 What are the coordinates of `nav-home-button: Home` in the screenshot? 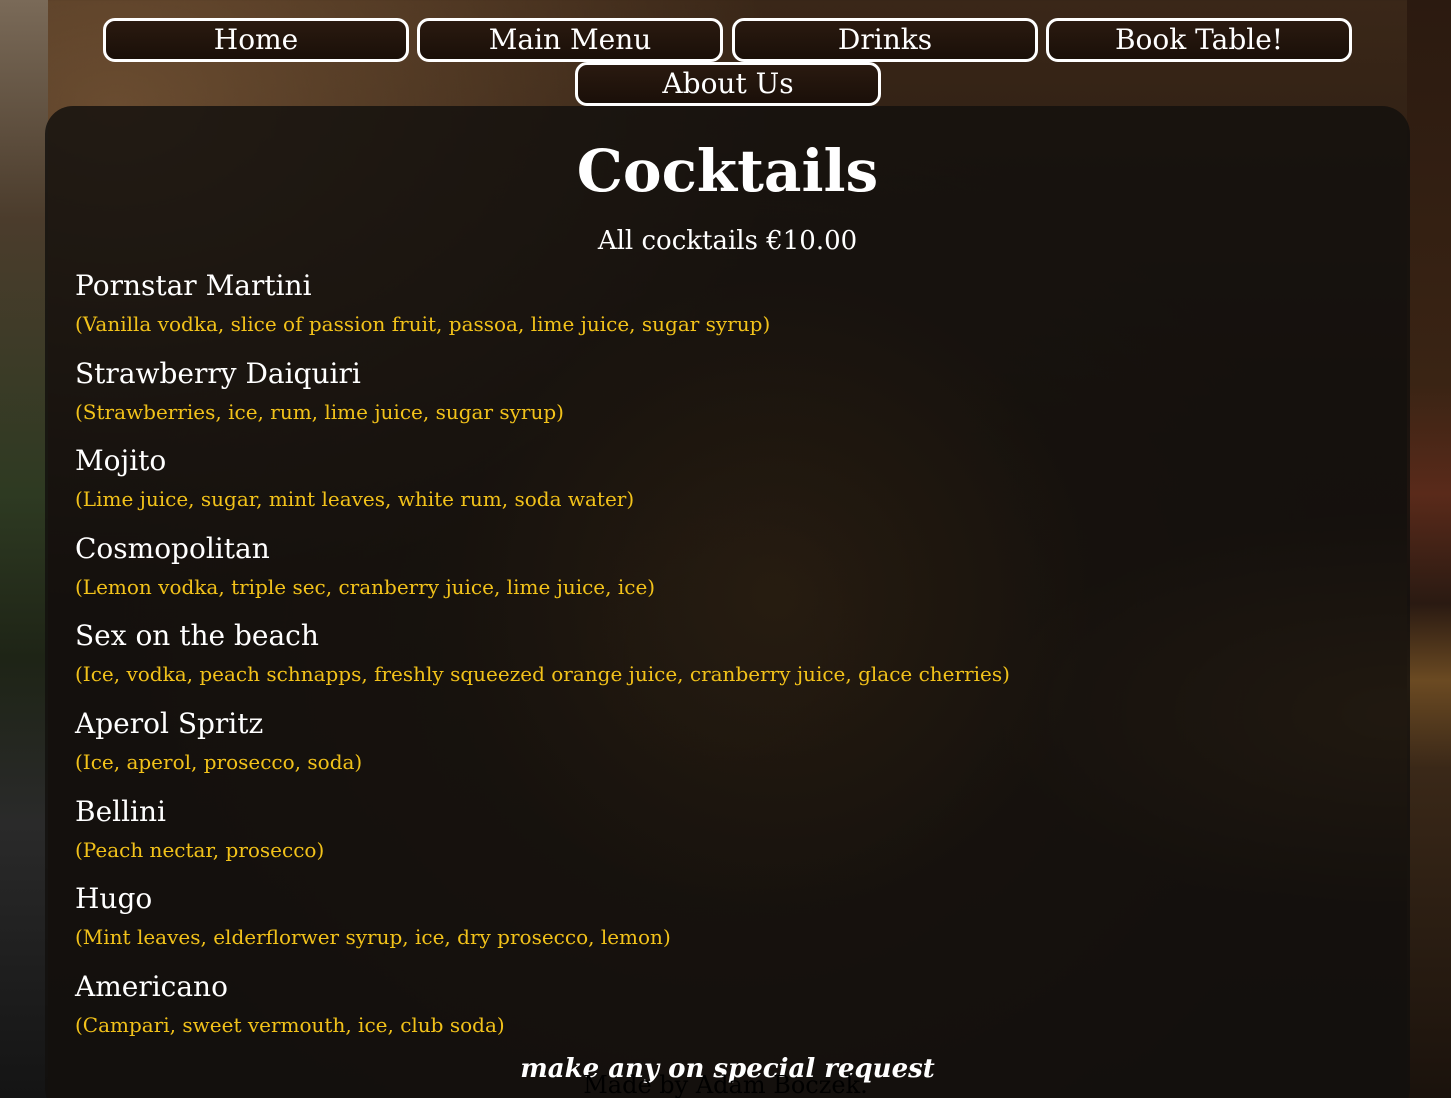 It's located at (256, 40).